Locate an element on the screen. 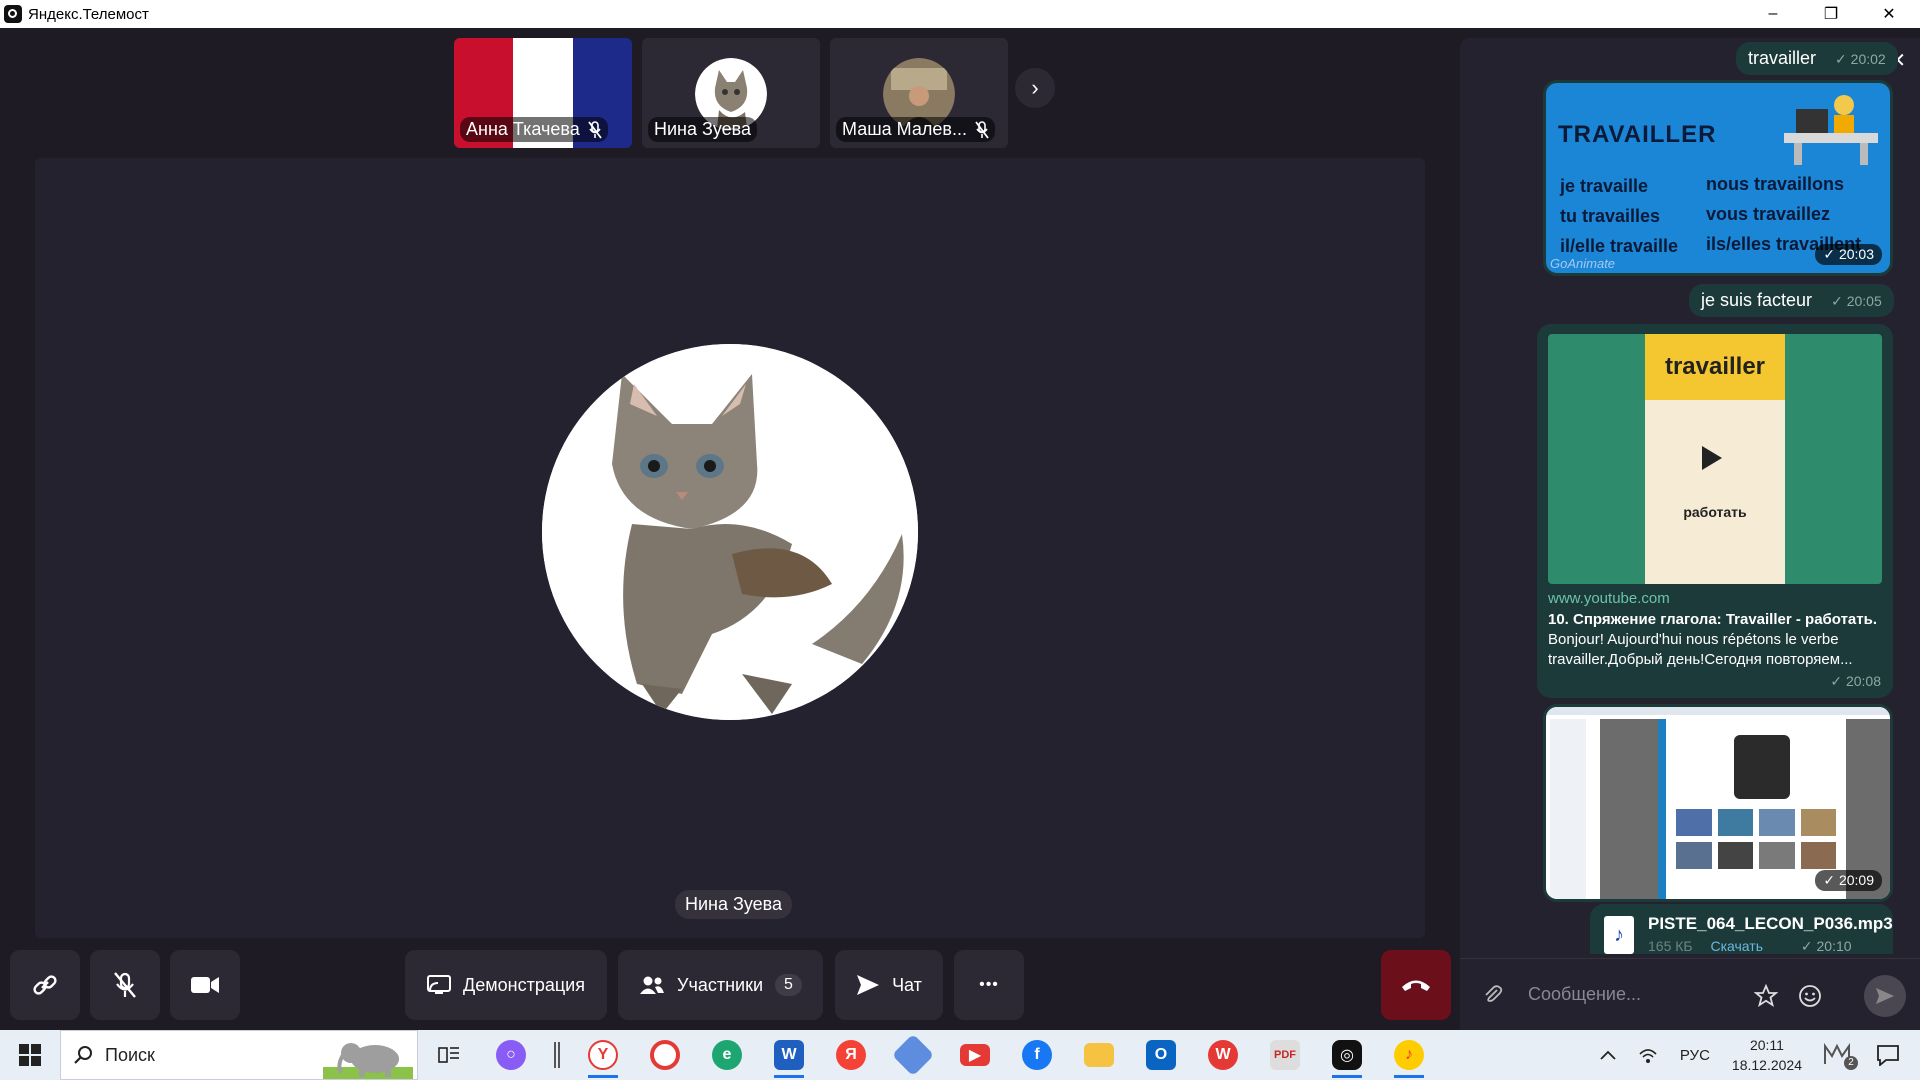  edge-button: e is located at coordinates (727, 1055).